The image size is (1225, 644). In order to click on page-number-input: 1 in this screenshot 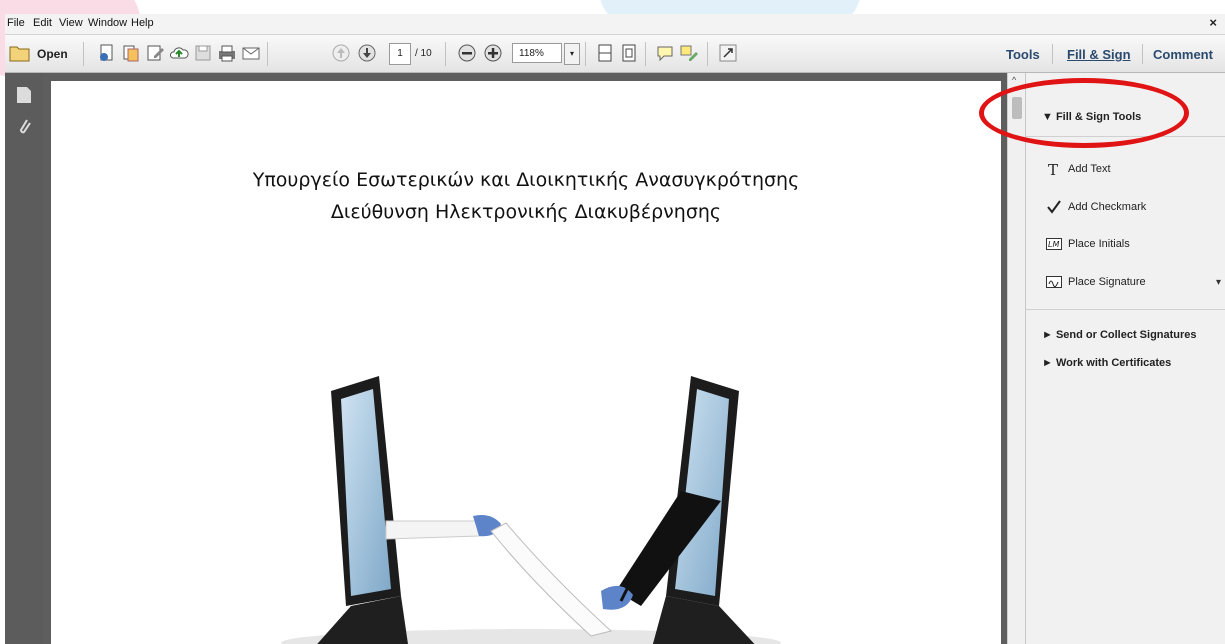, I will do `click(400, 54)`.